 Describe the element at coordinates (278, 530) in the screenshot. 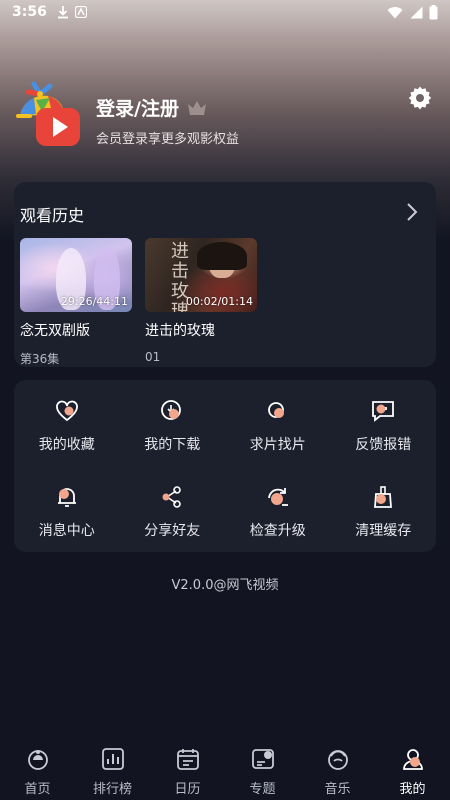

I see `menu-label: 检查升级` at that location.